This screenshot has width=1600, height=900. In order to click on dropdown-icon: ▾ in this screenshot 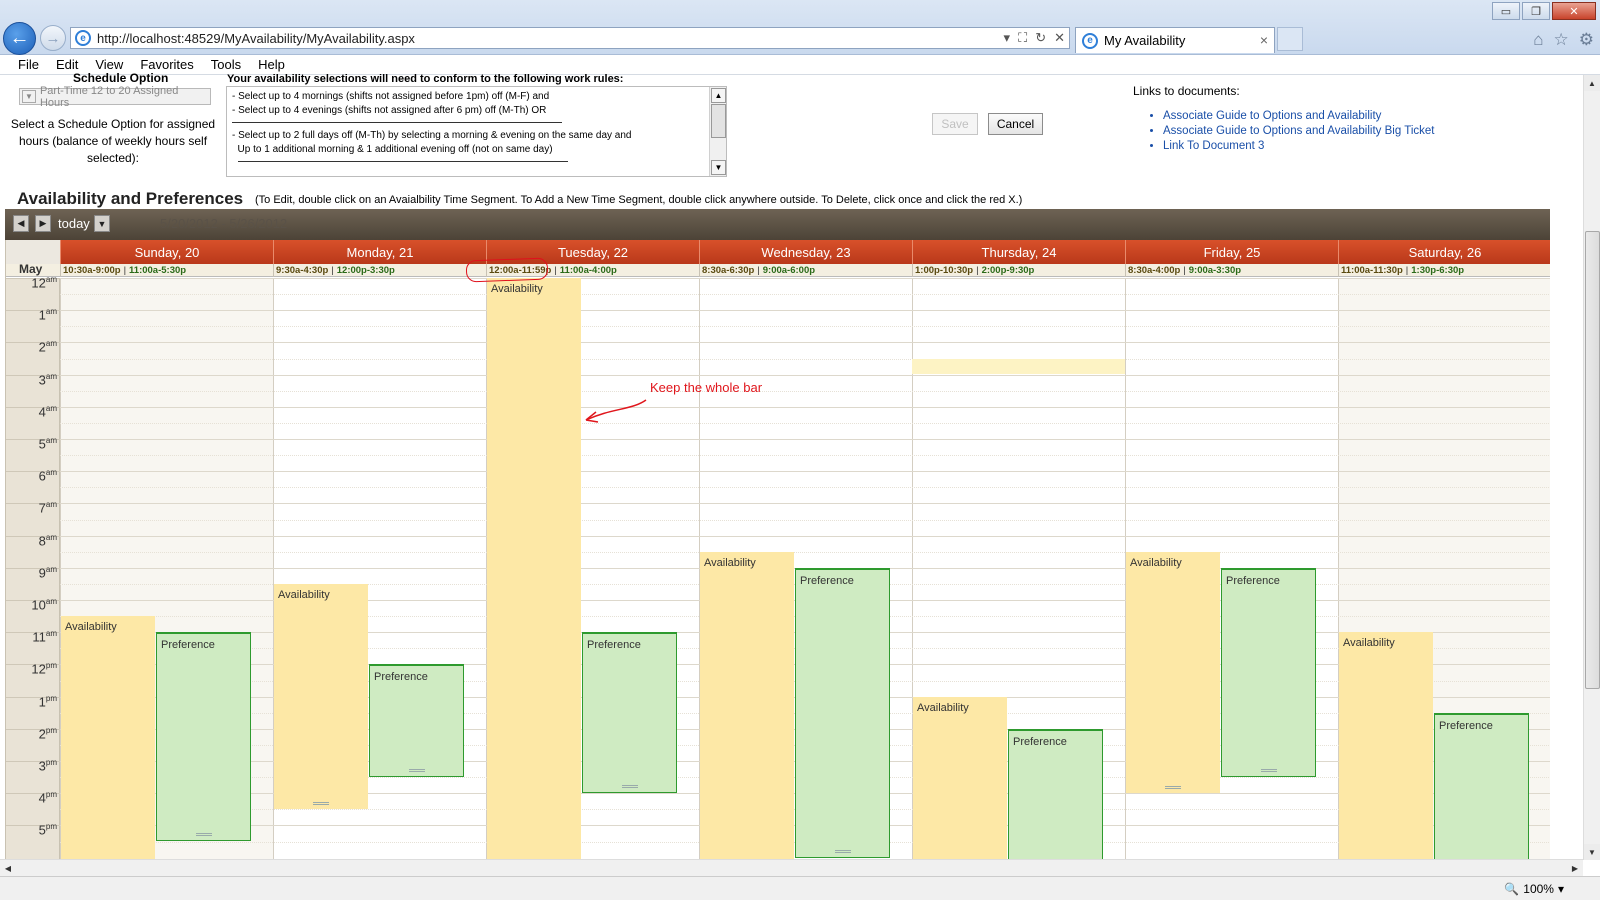, I will do `click(1007, 38)`.